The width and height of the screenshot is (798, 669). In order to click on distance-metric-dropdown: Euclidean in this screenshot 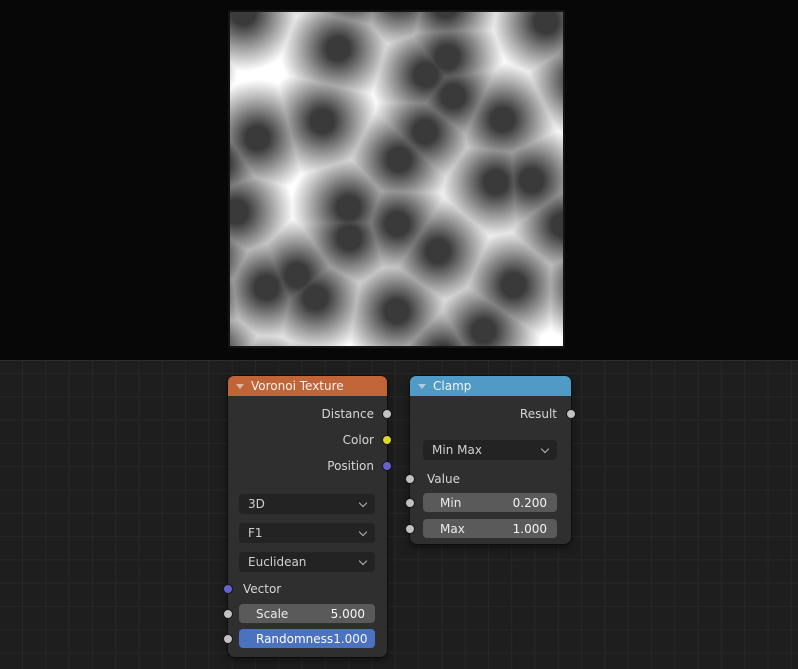, I will do `click(307, 562)`.